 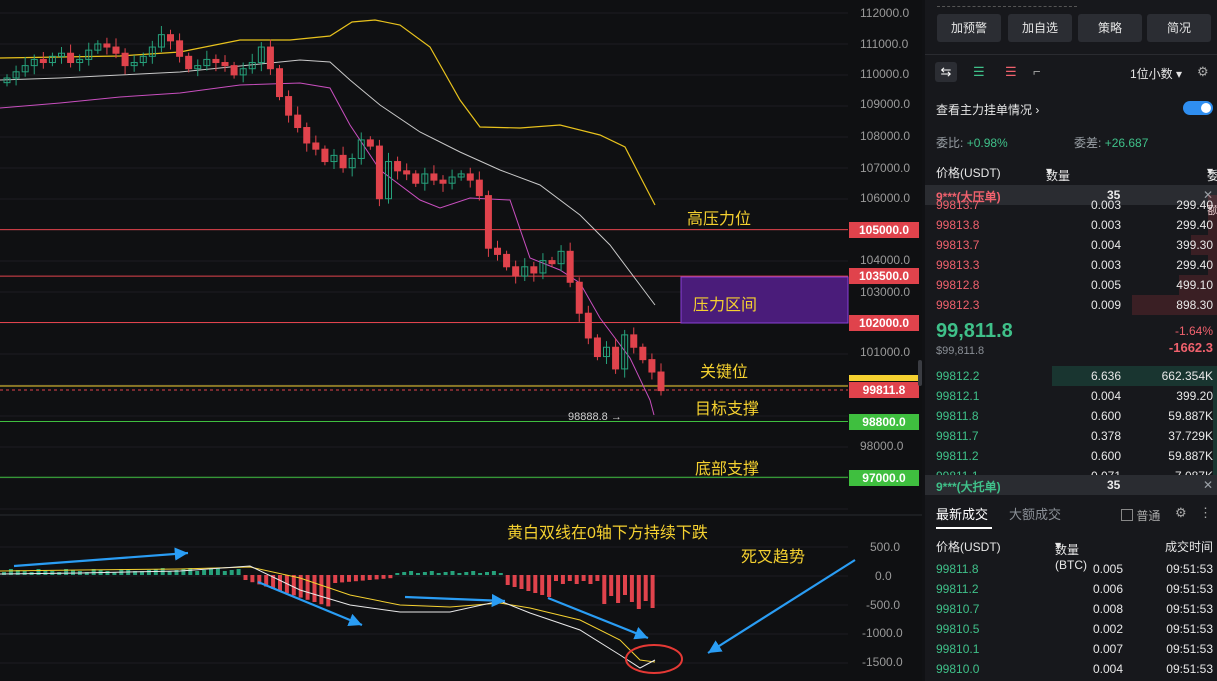 What do you see at coordinates (1071, 376) in the screenshot?
I see `bid-row: 99812.2 6.636 662.354K` at bounding box center [1071, 376].